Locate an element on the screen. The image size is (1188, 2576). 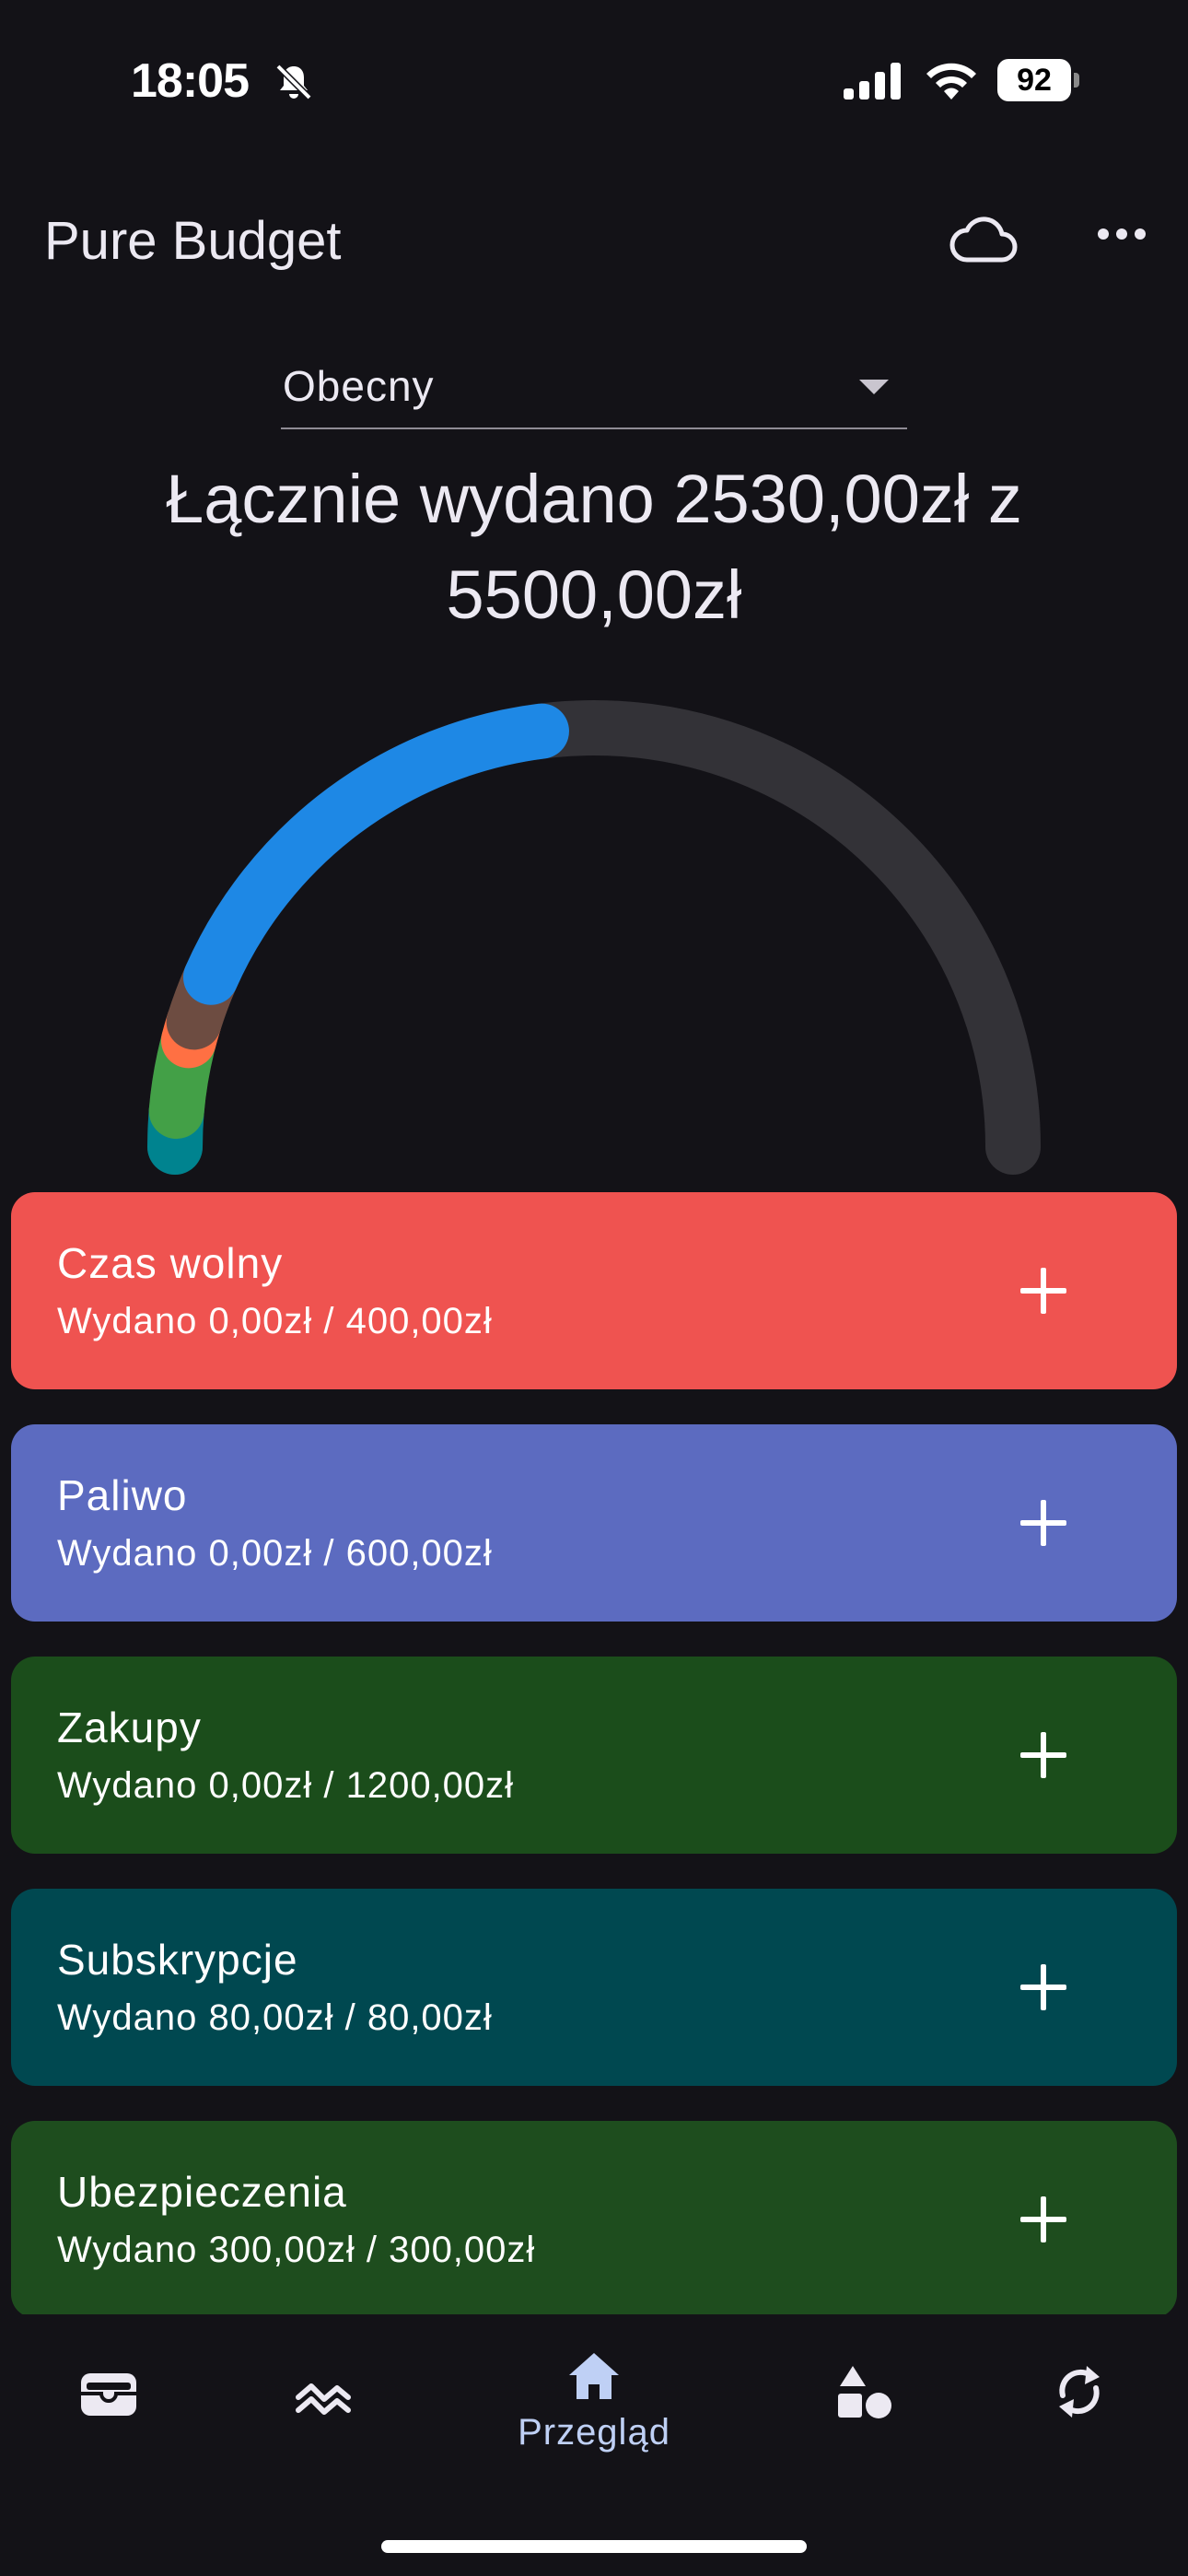
category-spent: Wydano 0,00zł / 600,00zł is located at coordinates (275, 1553).